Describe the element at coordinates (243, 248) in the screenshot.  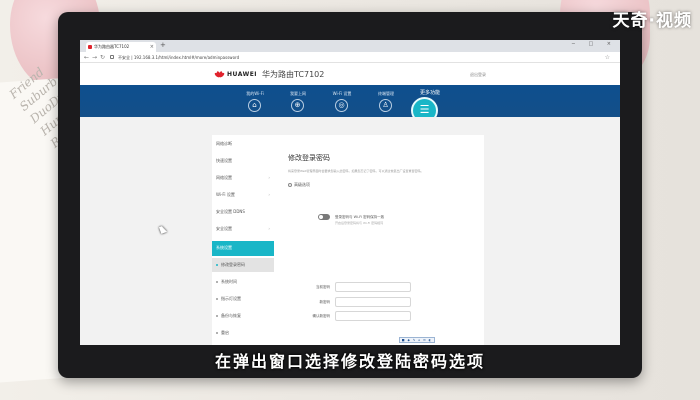
I see `sidebar-item-system: 系统设置` at that location.